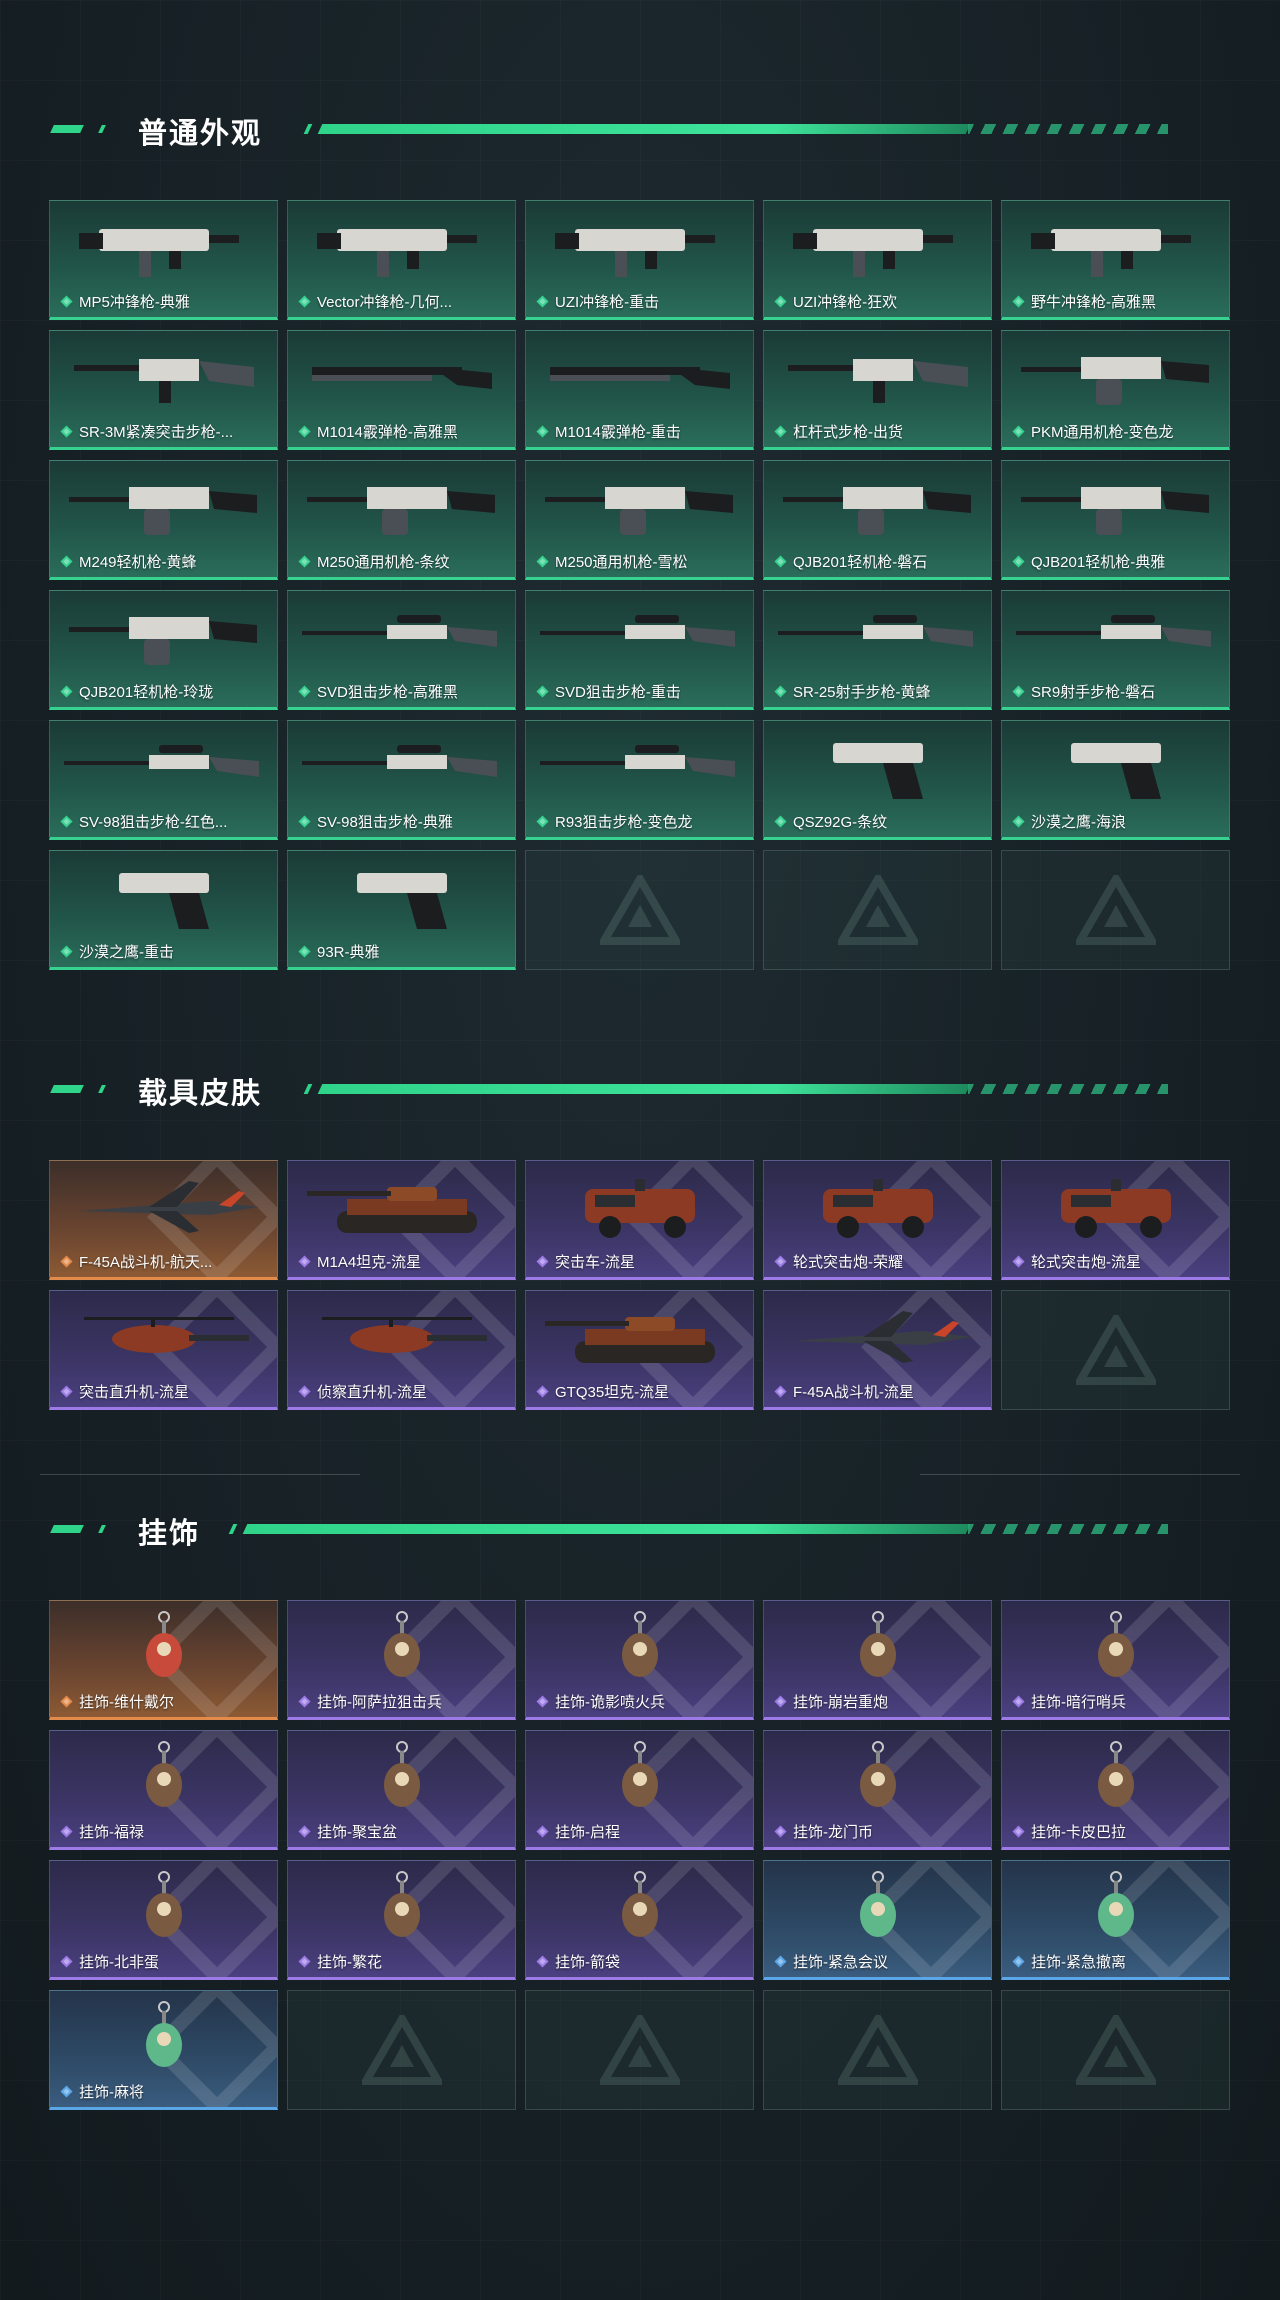  What do you see at coordinates (399, 761) in the screenshot?
I see `sniper-icon` at bounding box center [399, 761].